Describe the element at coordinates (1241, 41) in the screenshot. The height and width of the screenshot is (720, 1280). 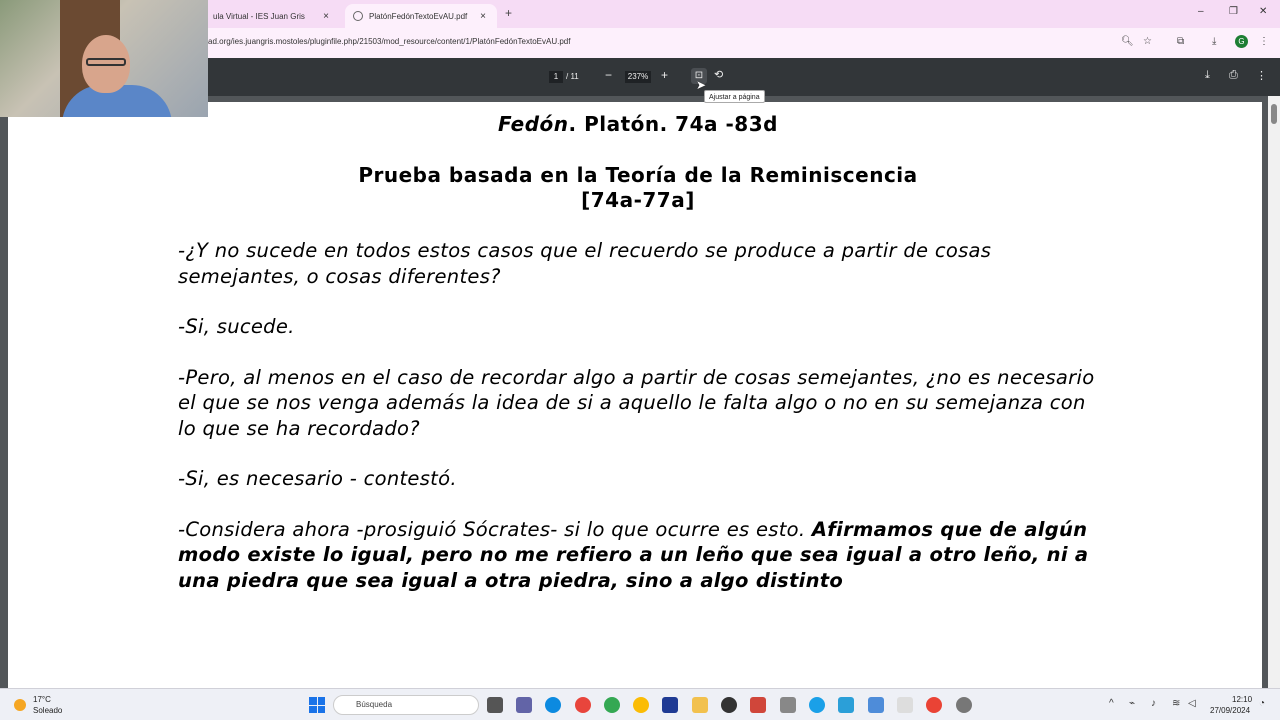
I see `avatar: G` at that location.